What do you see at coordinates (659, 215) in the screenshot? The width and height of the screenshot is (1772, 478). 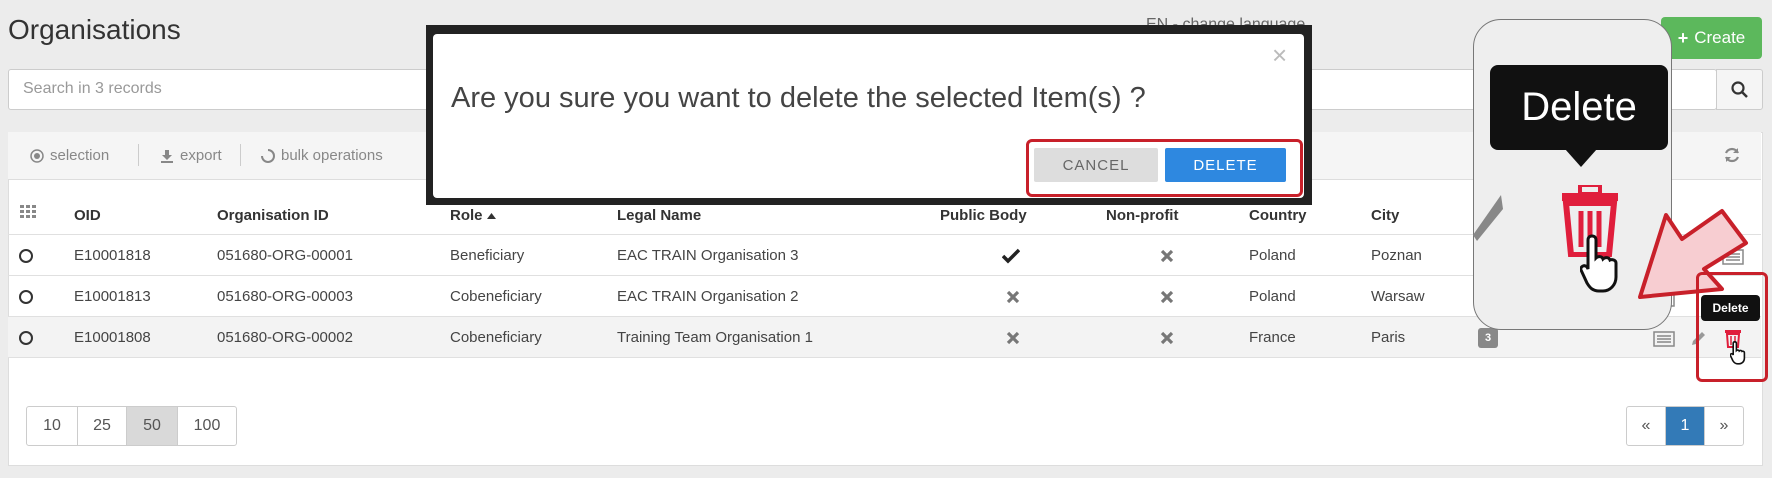 I see `header-legal-name: Legal Name` at bounding box center [659, 215].